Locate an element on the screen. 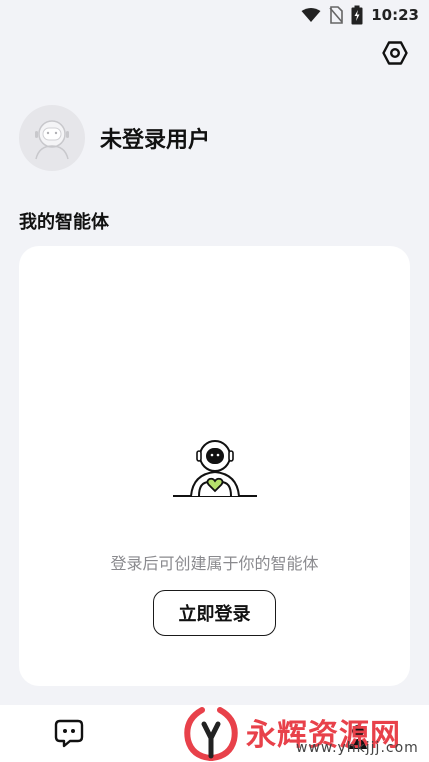  battery-charging-icon is located at coordinates (357, 15).